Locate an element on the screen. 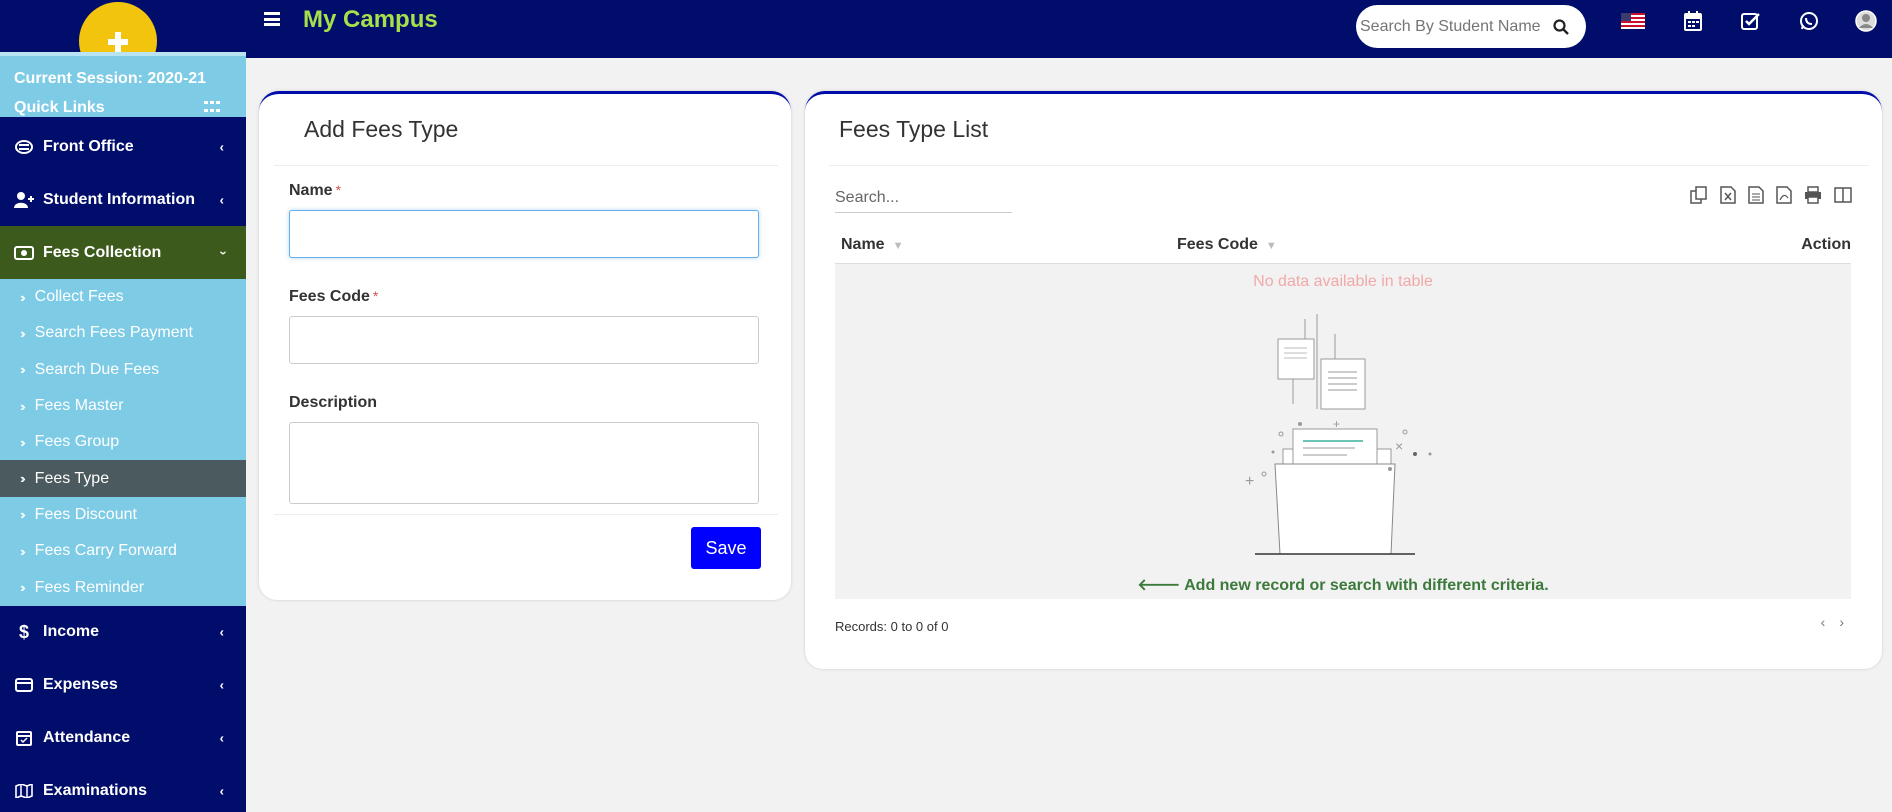 The image size is (1892, 812). sidebar-item-fees-collection: Fees Collection ‹ is located at coordinates (123, 252).